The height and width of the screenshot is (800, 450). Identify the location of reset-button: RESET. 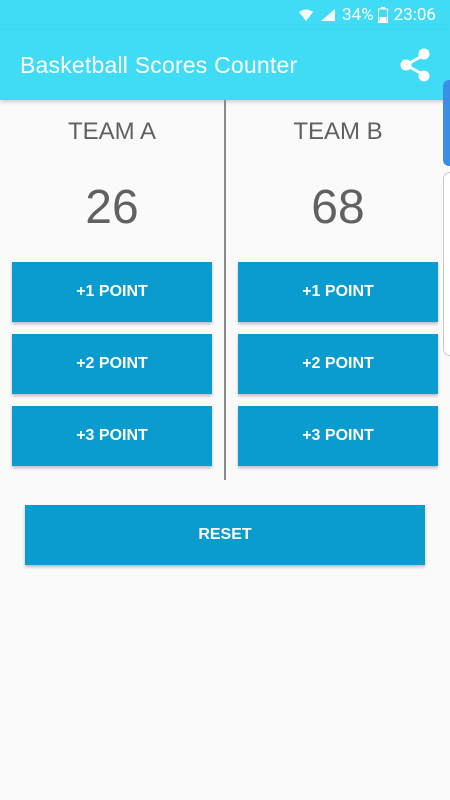
(225, 535).